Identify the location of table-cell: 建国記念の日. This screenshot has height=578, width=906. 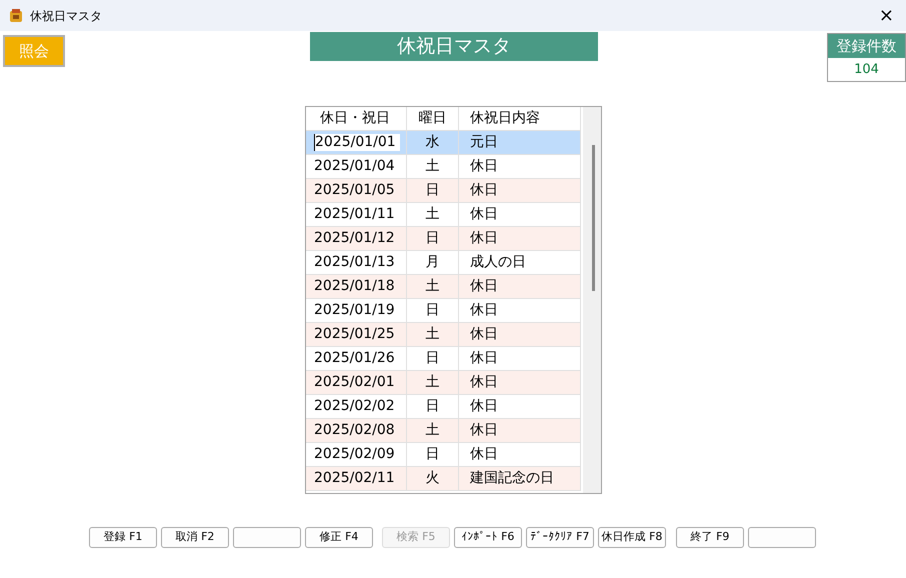
(512, 478).